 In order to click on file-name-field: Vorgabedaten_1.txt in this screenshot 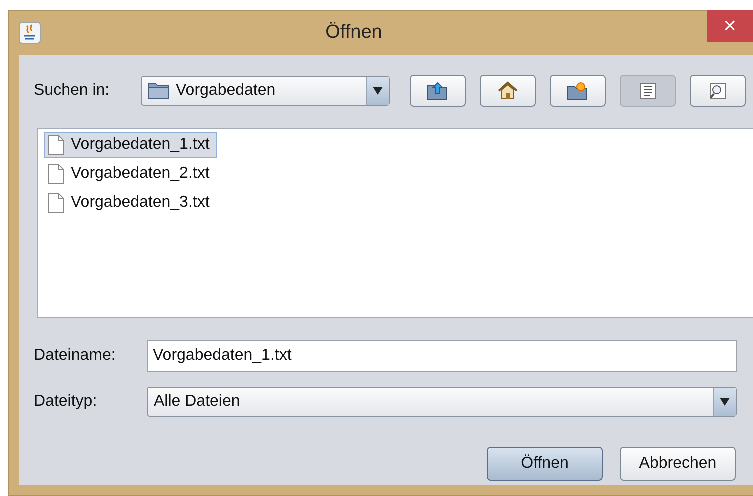, I will do `click(442, 356)`.